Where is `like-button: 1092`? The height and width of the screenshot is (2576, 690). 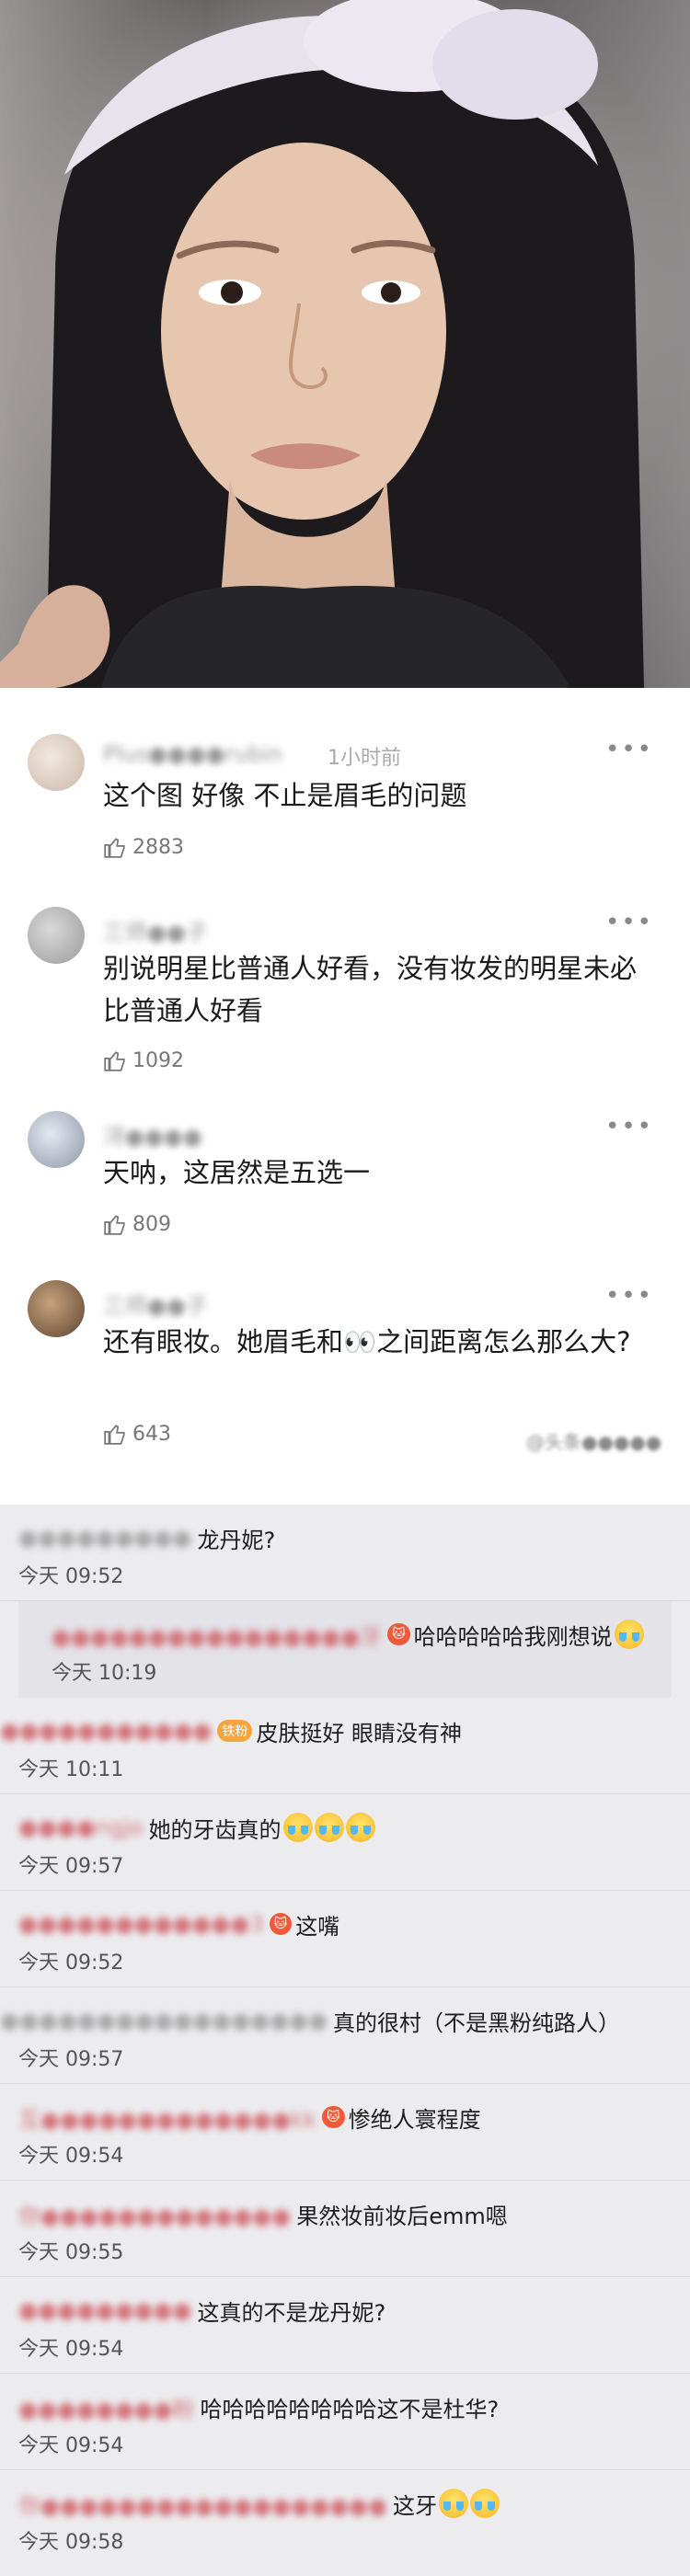 like-button: 1092 is located at coordinates (143, 1060).